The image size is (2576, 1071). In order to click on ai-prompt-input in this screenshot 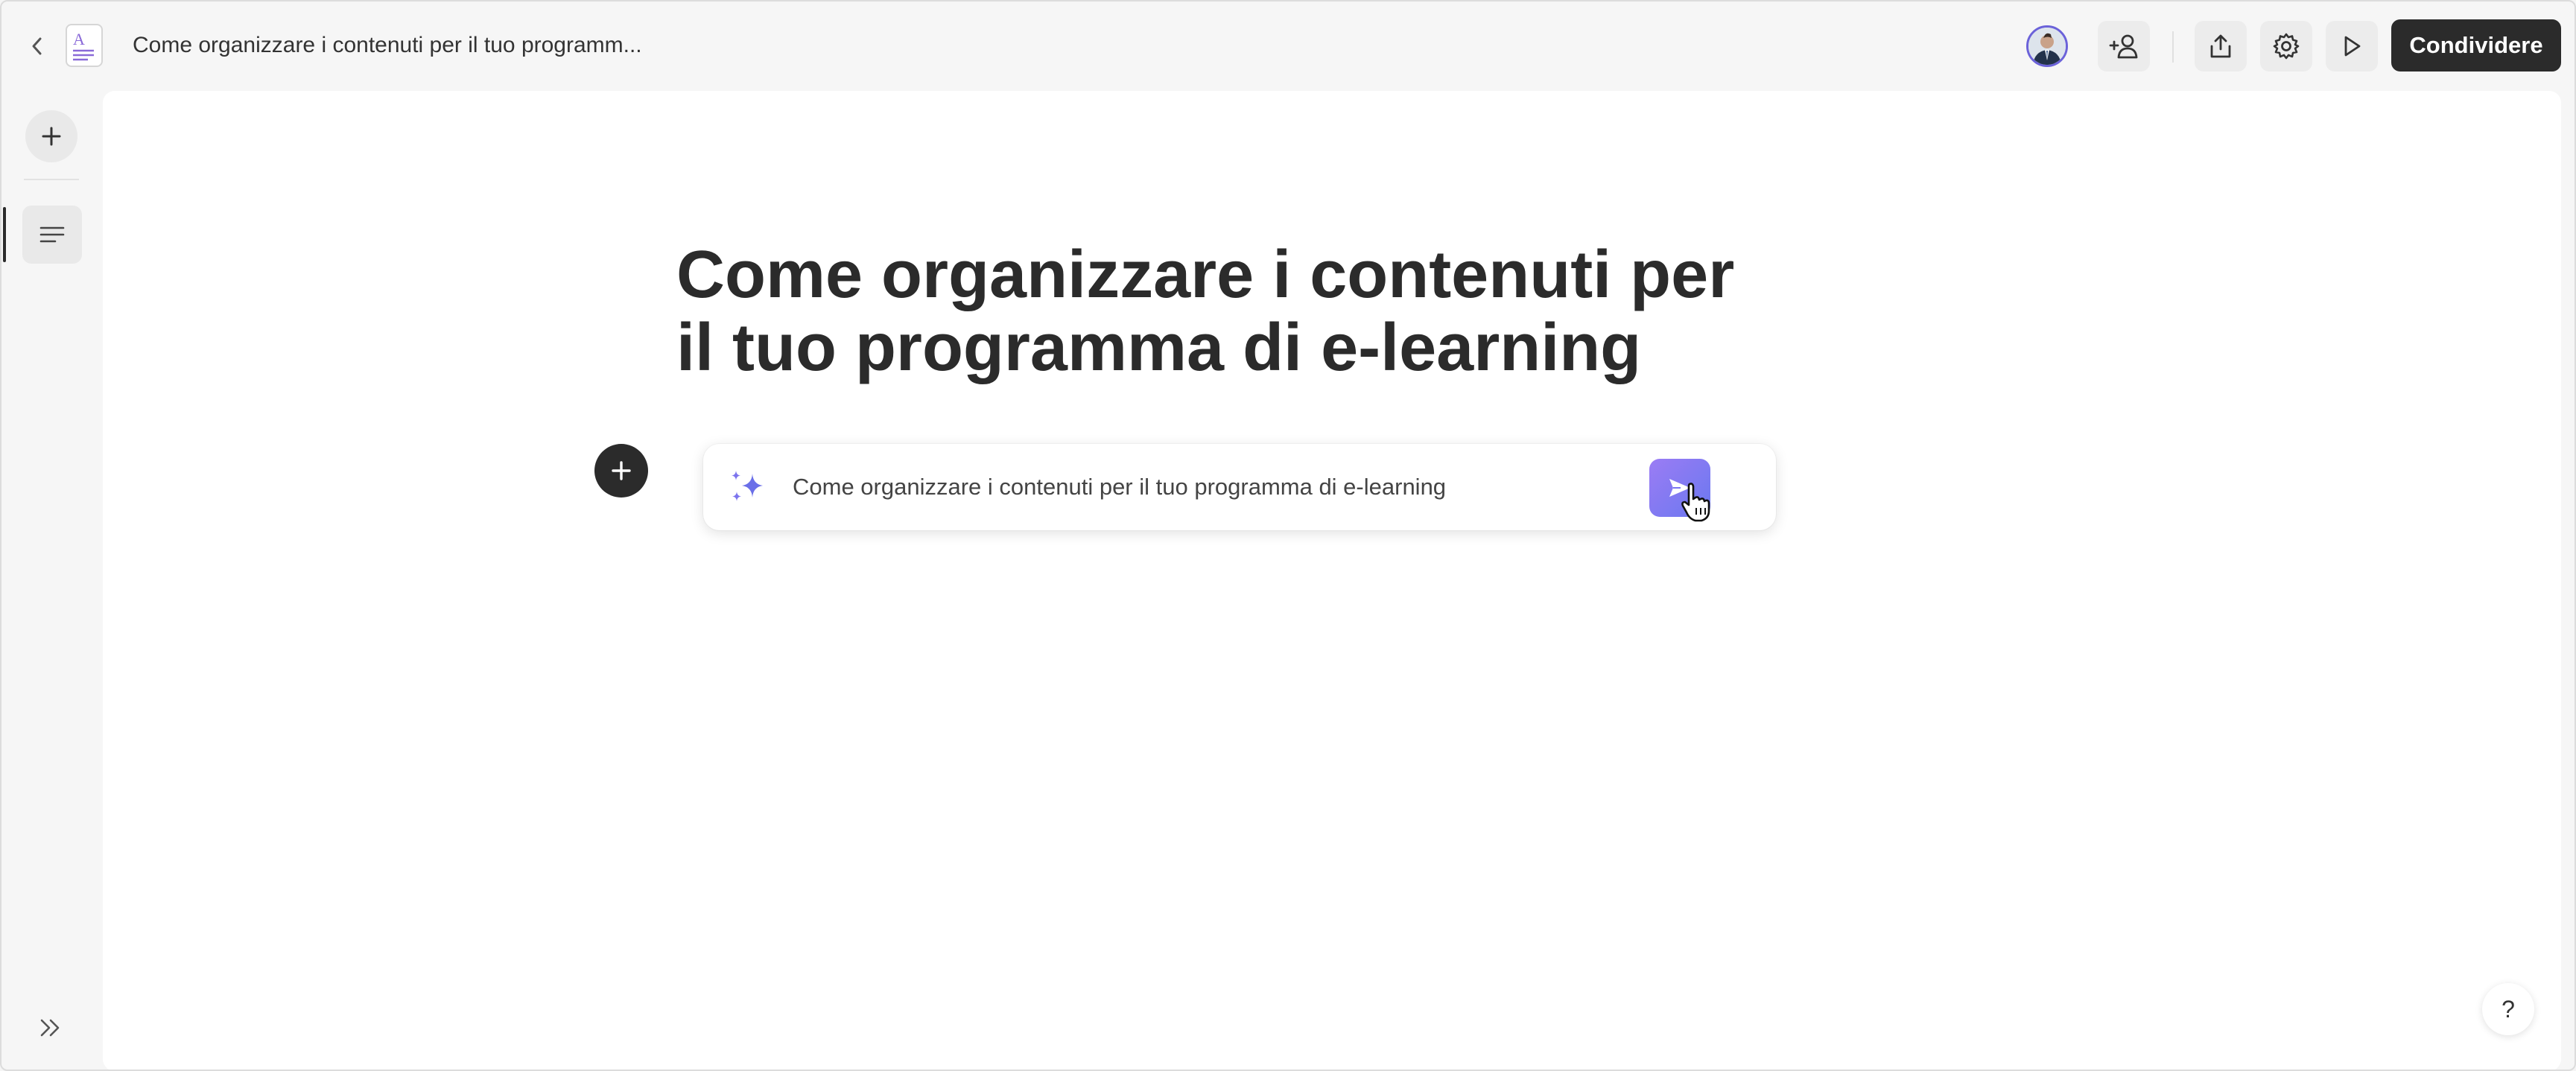, I will do `click(1233, 487)`.